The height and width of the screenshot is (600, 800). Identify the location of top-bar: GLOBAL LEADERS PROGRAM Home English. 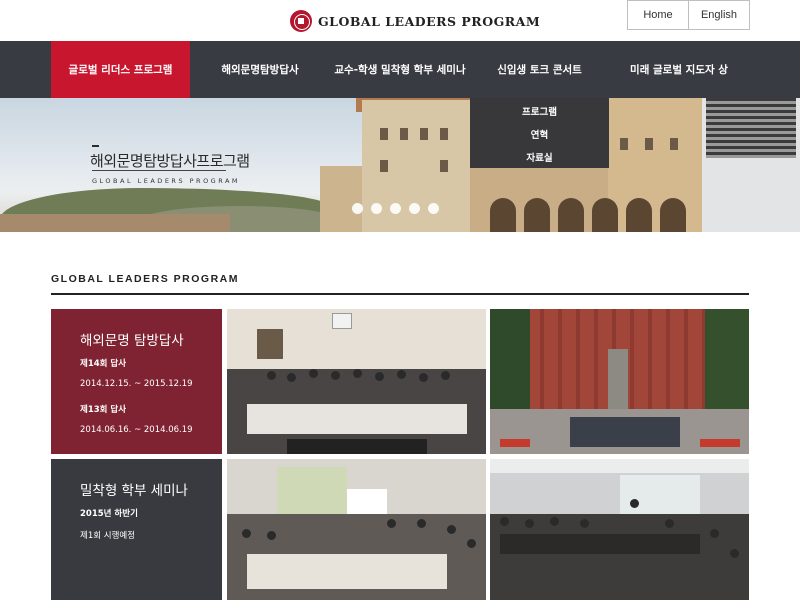
(400, 20).